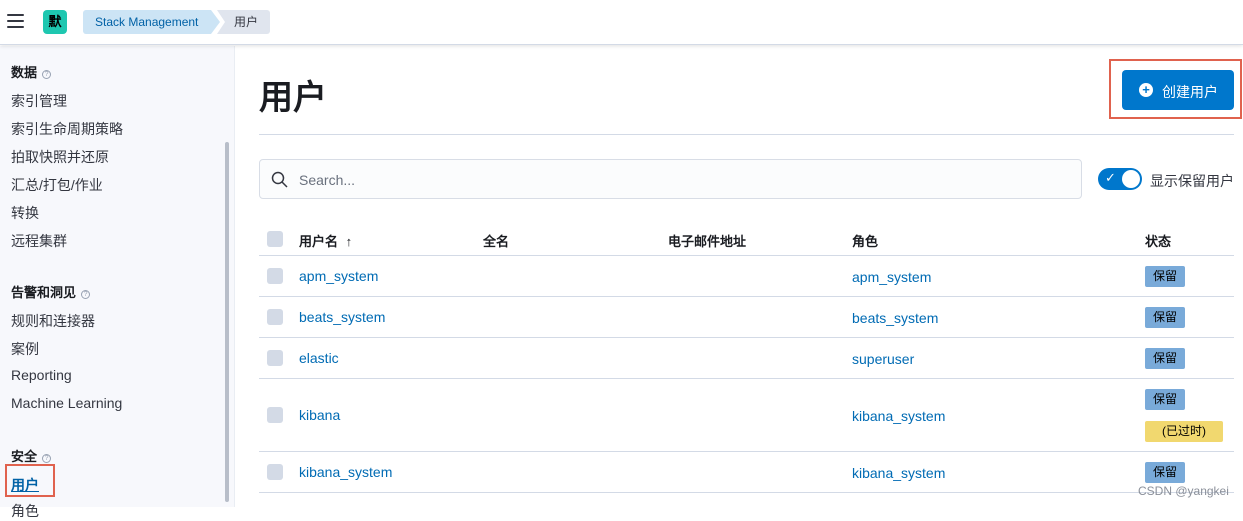 The height and width of the screenshot is (521, 1243). Describe the element at coordinates (342, 317) in the screenshot. I see `username-link: beats_system` at that location.